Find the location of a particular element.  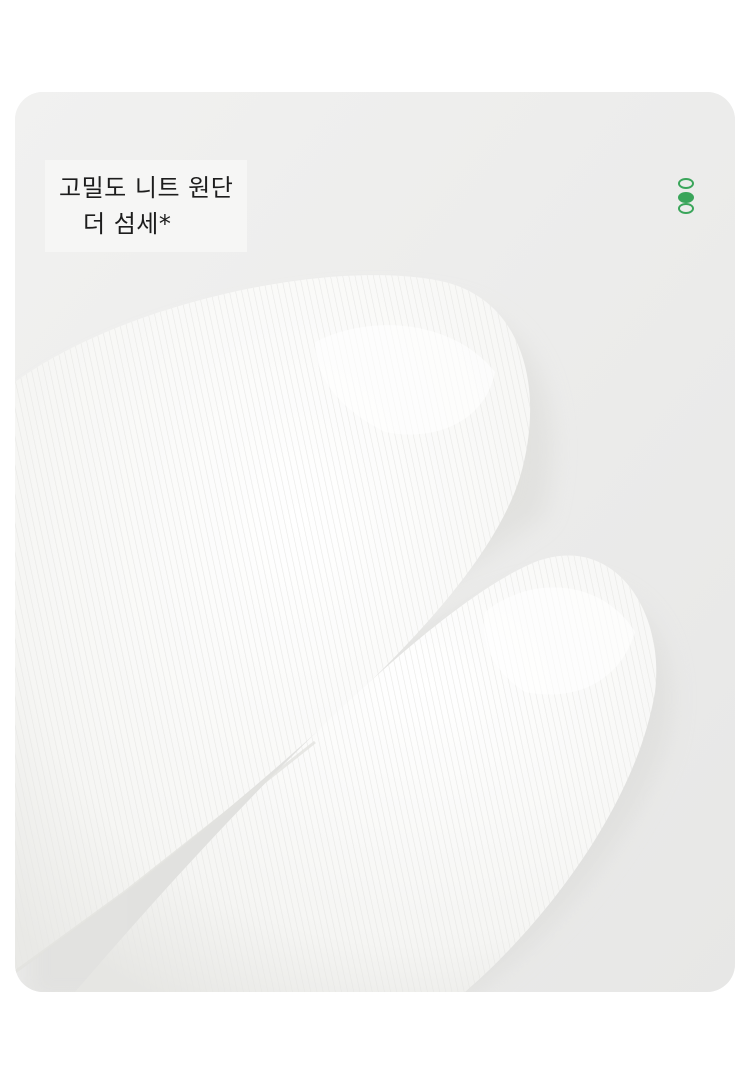

caption-line-2: 더 섬세* is located at coordinates (127, 224).